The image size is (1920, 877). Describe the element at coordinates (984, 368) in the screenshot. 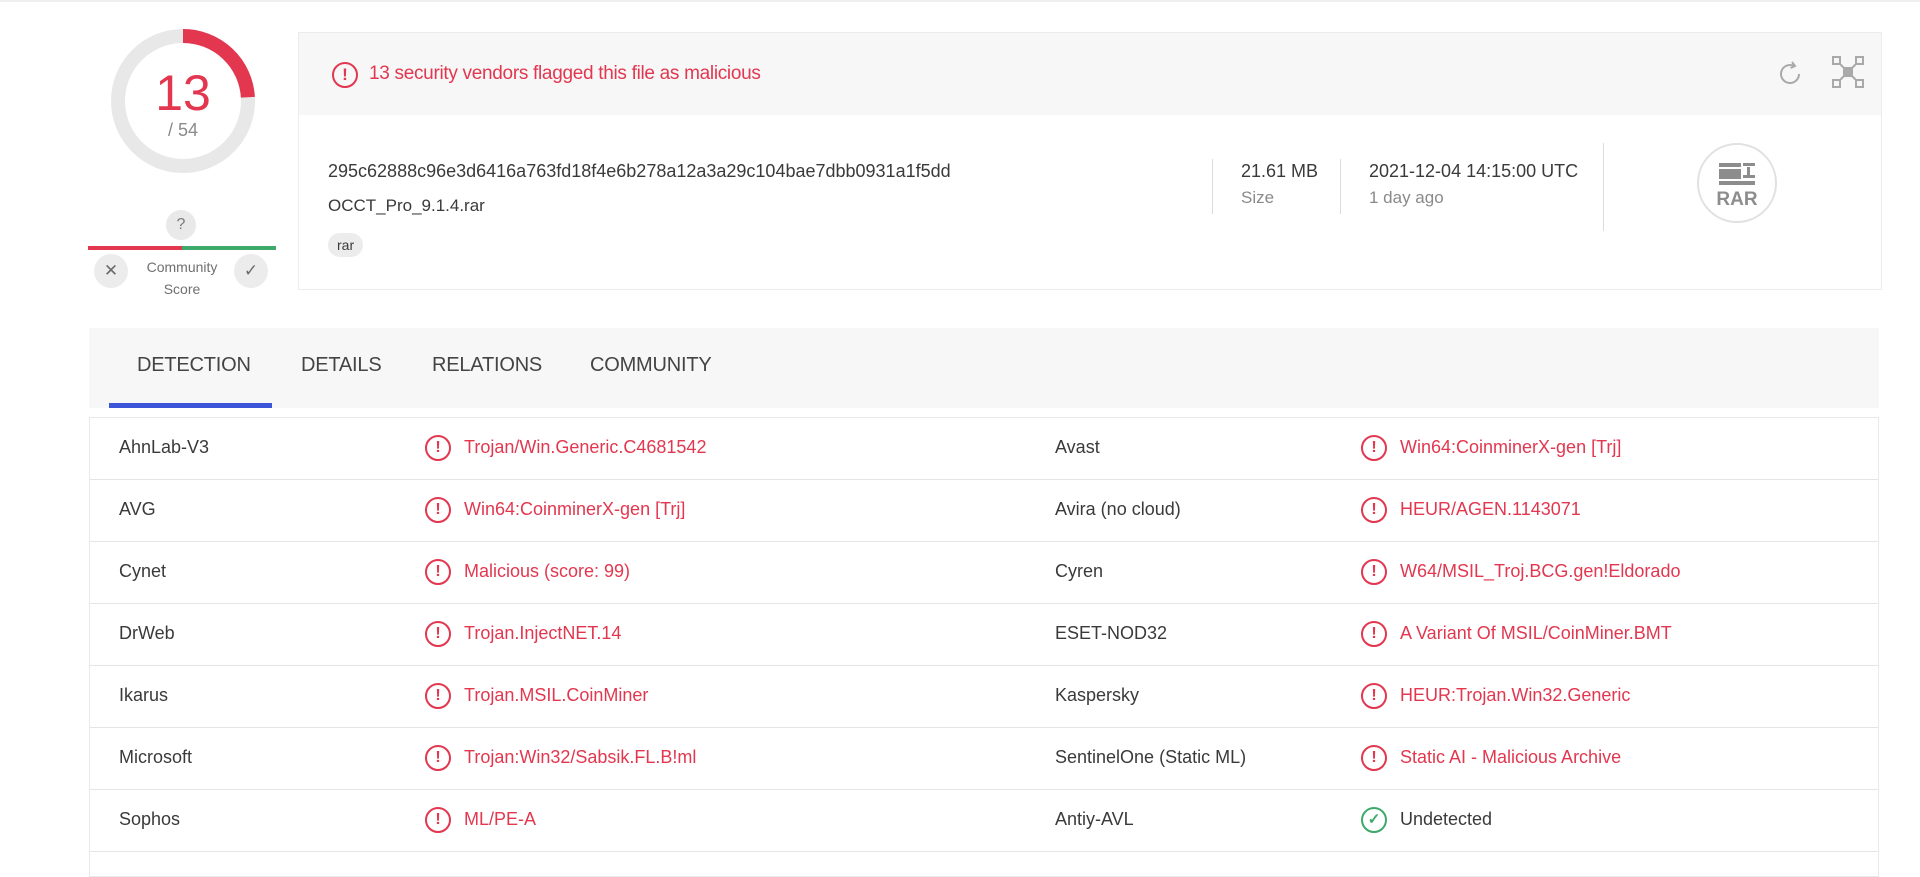

I see `tab-bar: DETECTION DETAILS RELATIONS COMMUNITY` at that location.